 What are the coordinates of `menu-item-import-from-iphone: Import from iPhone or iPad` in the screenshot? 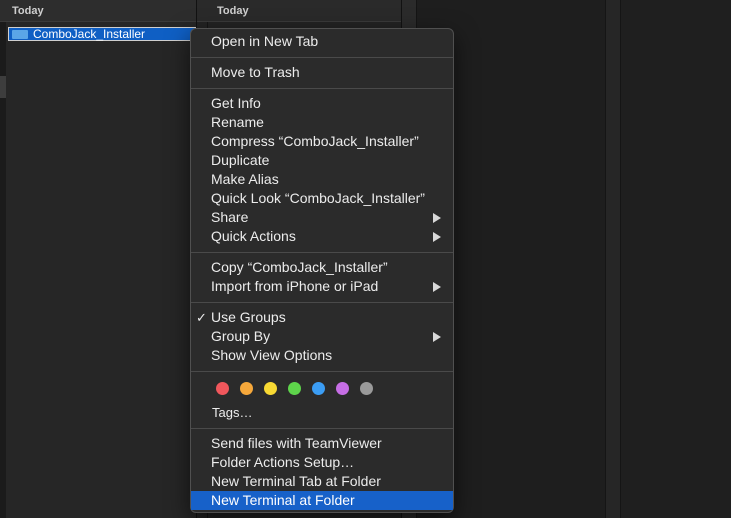 It's located at (322, 286).